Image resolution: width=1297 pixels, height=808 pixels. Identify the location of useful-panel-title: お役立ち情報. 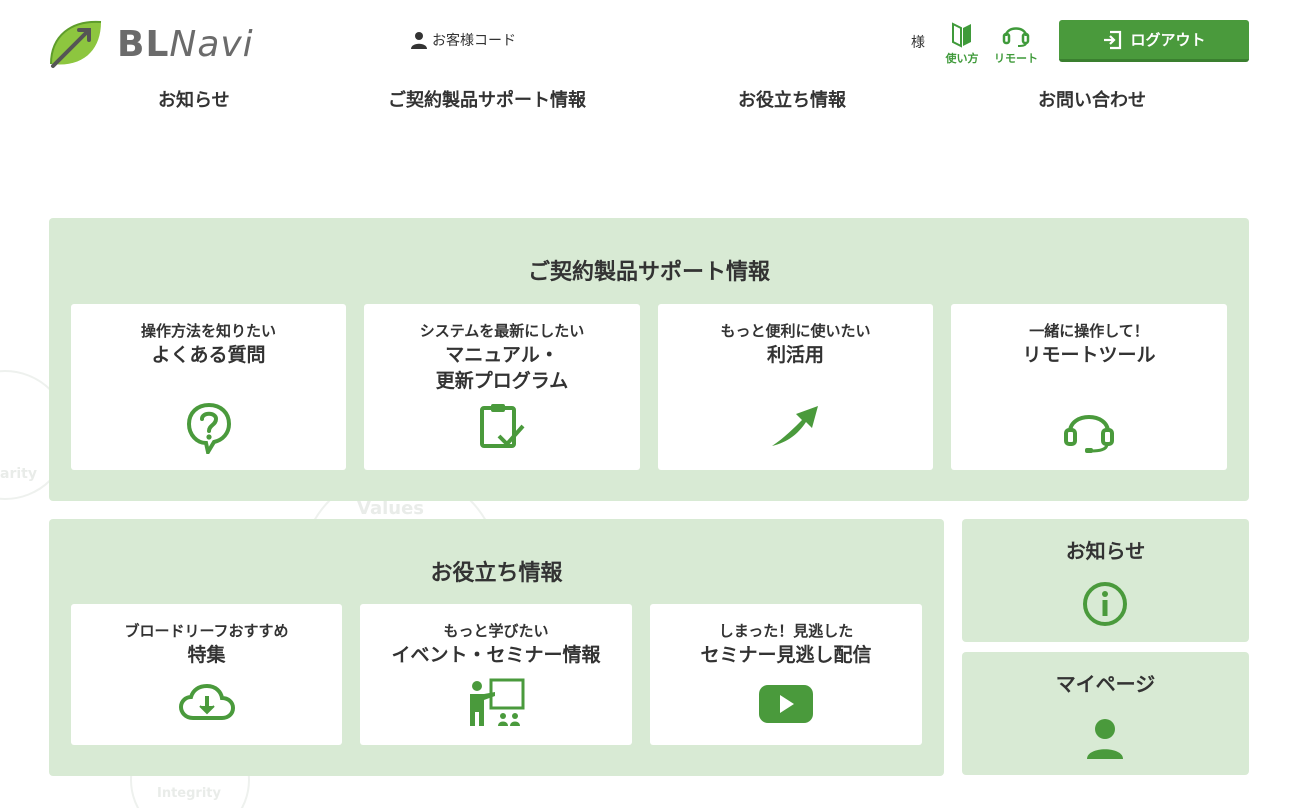
(496, 573).